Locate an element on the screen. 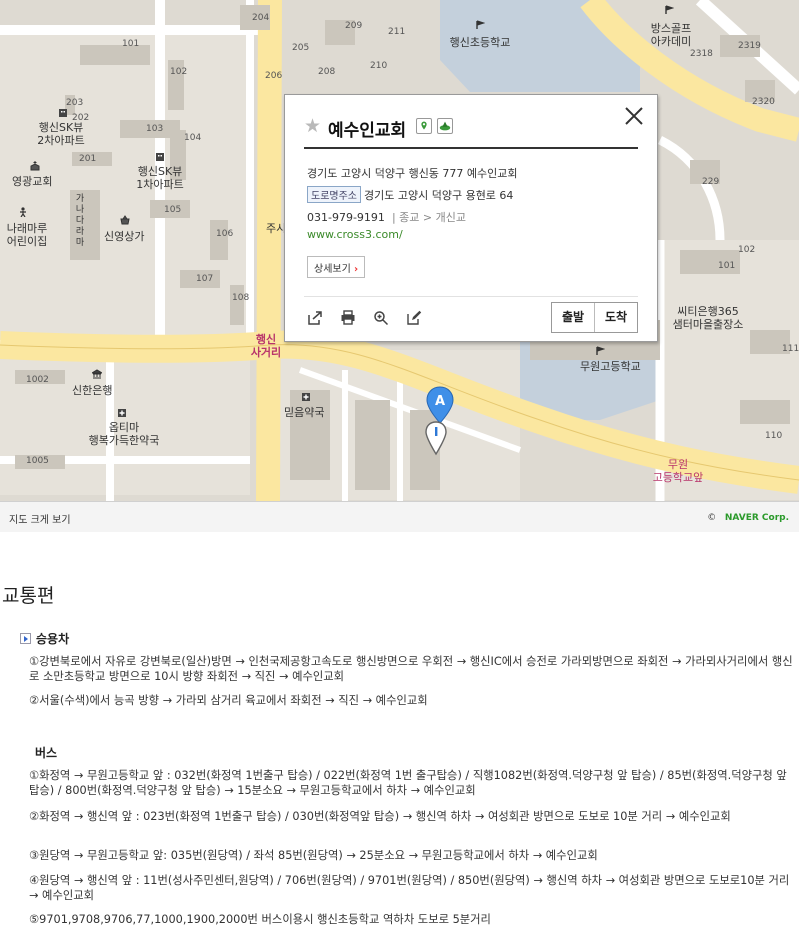 The image size is (799, 938). naver-copyright: © NAVER Corp. is located at coordinates (748, 518).